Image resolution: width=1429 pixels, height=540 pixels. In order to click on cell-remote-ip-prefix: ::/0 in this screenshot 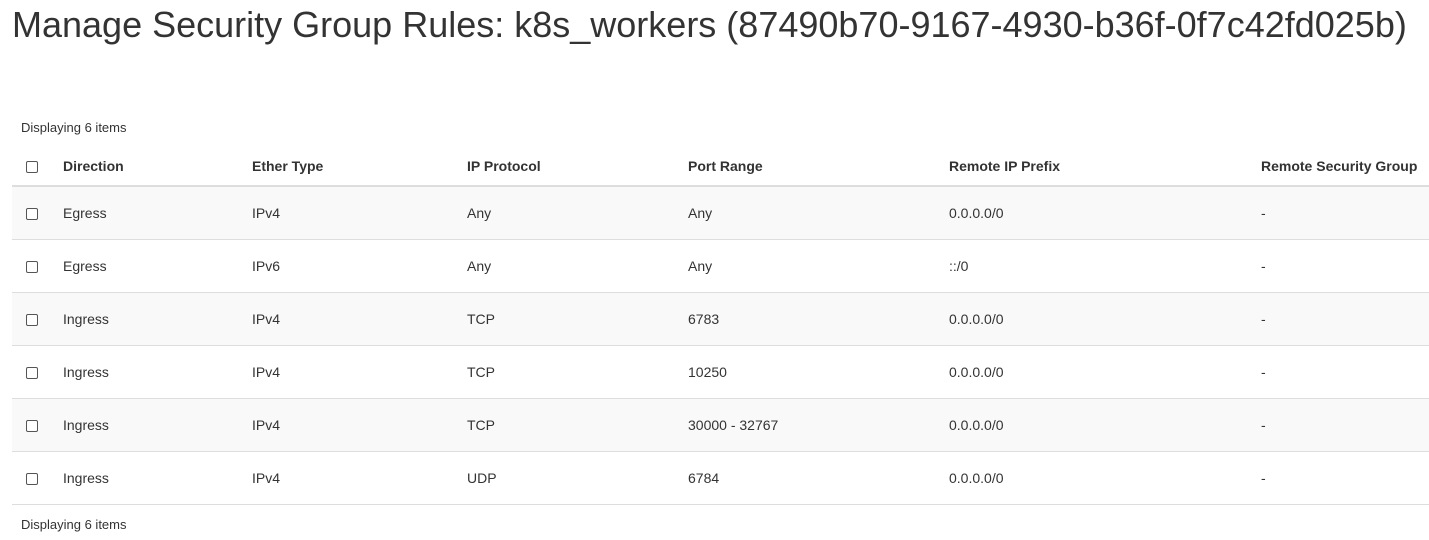, I will do `click(1105, 266)`.